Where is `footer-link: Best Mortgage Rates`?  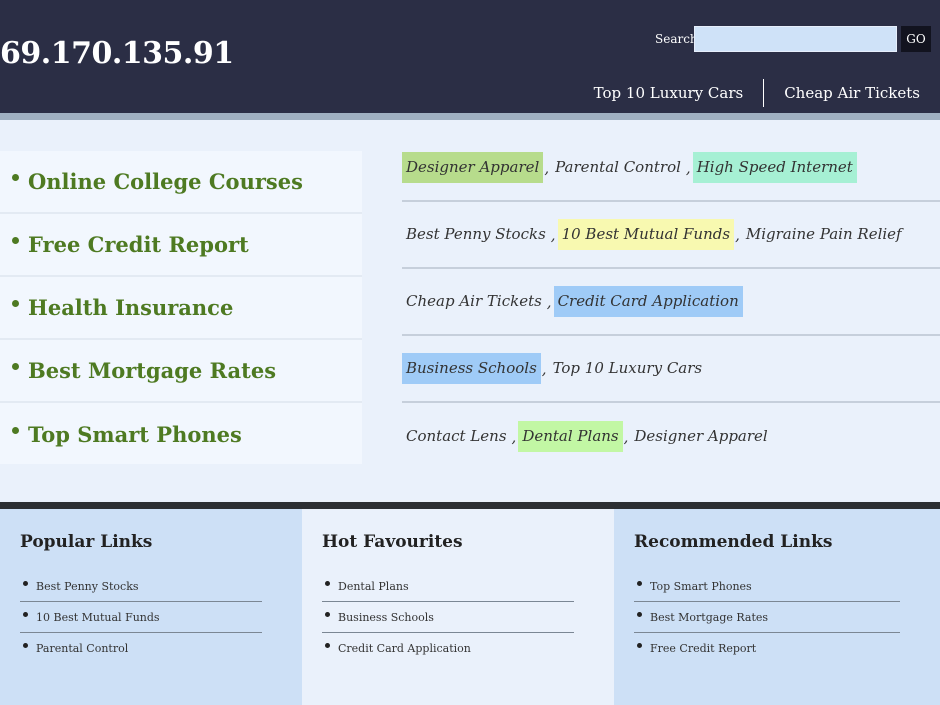
footer-link: Best Mortgage Rates is located at coordinates (709, 617).